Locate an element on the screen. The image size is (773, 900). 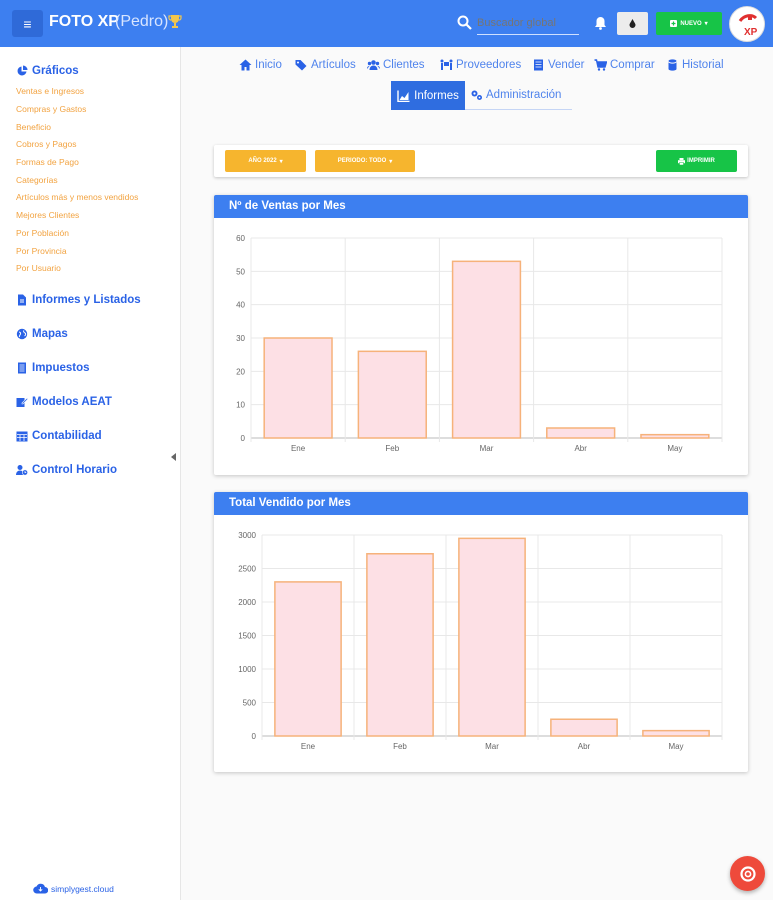
user-clock-icon is located at coordinates (22, 470).